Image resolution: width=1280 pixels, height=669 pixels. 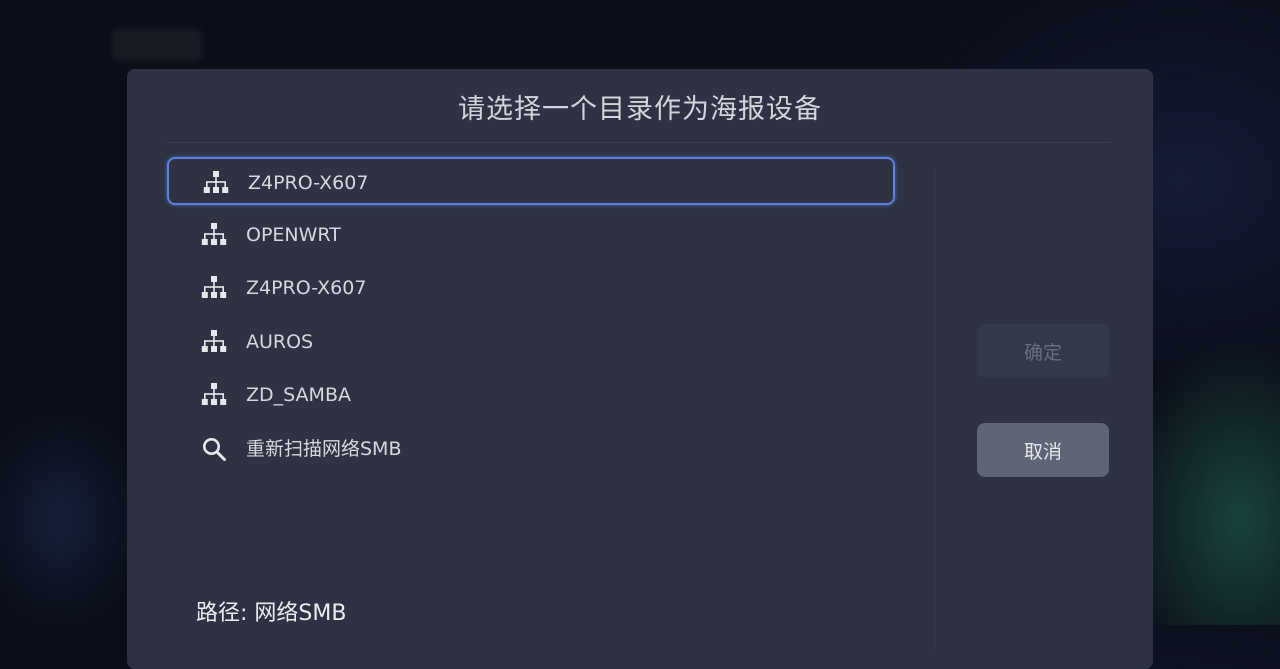 What do you see at coordinates (280, 341) in the screenshot?
I see `list-item-label: AUROS` at bounding box center [280, 341].